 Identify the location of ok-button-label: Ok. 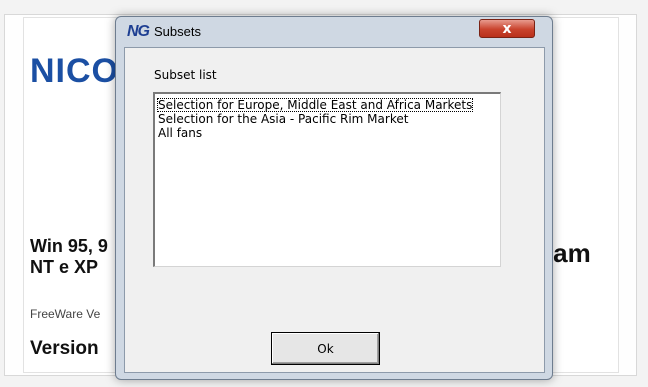
(325, 348).